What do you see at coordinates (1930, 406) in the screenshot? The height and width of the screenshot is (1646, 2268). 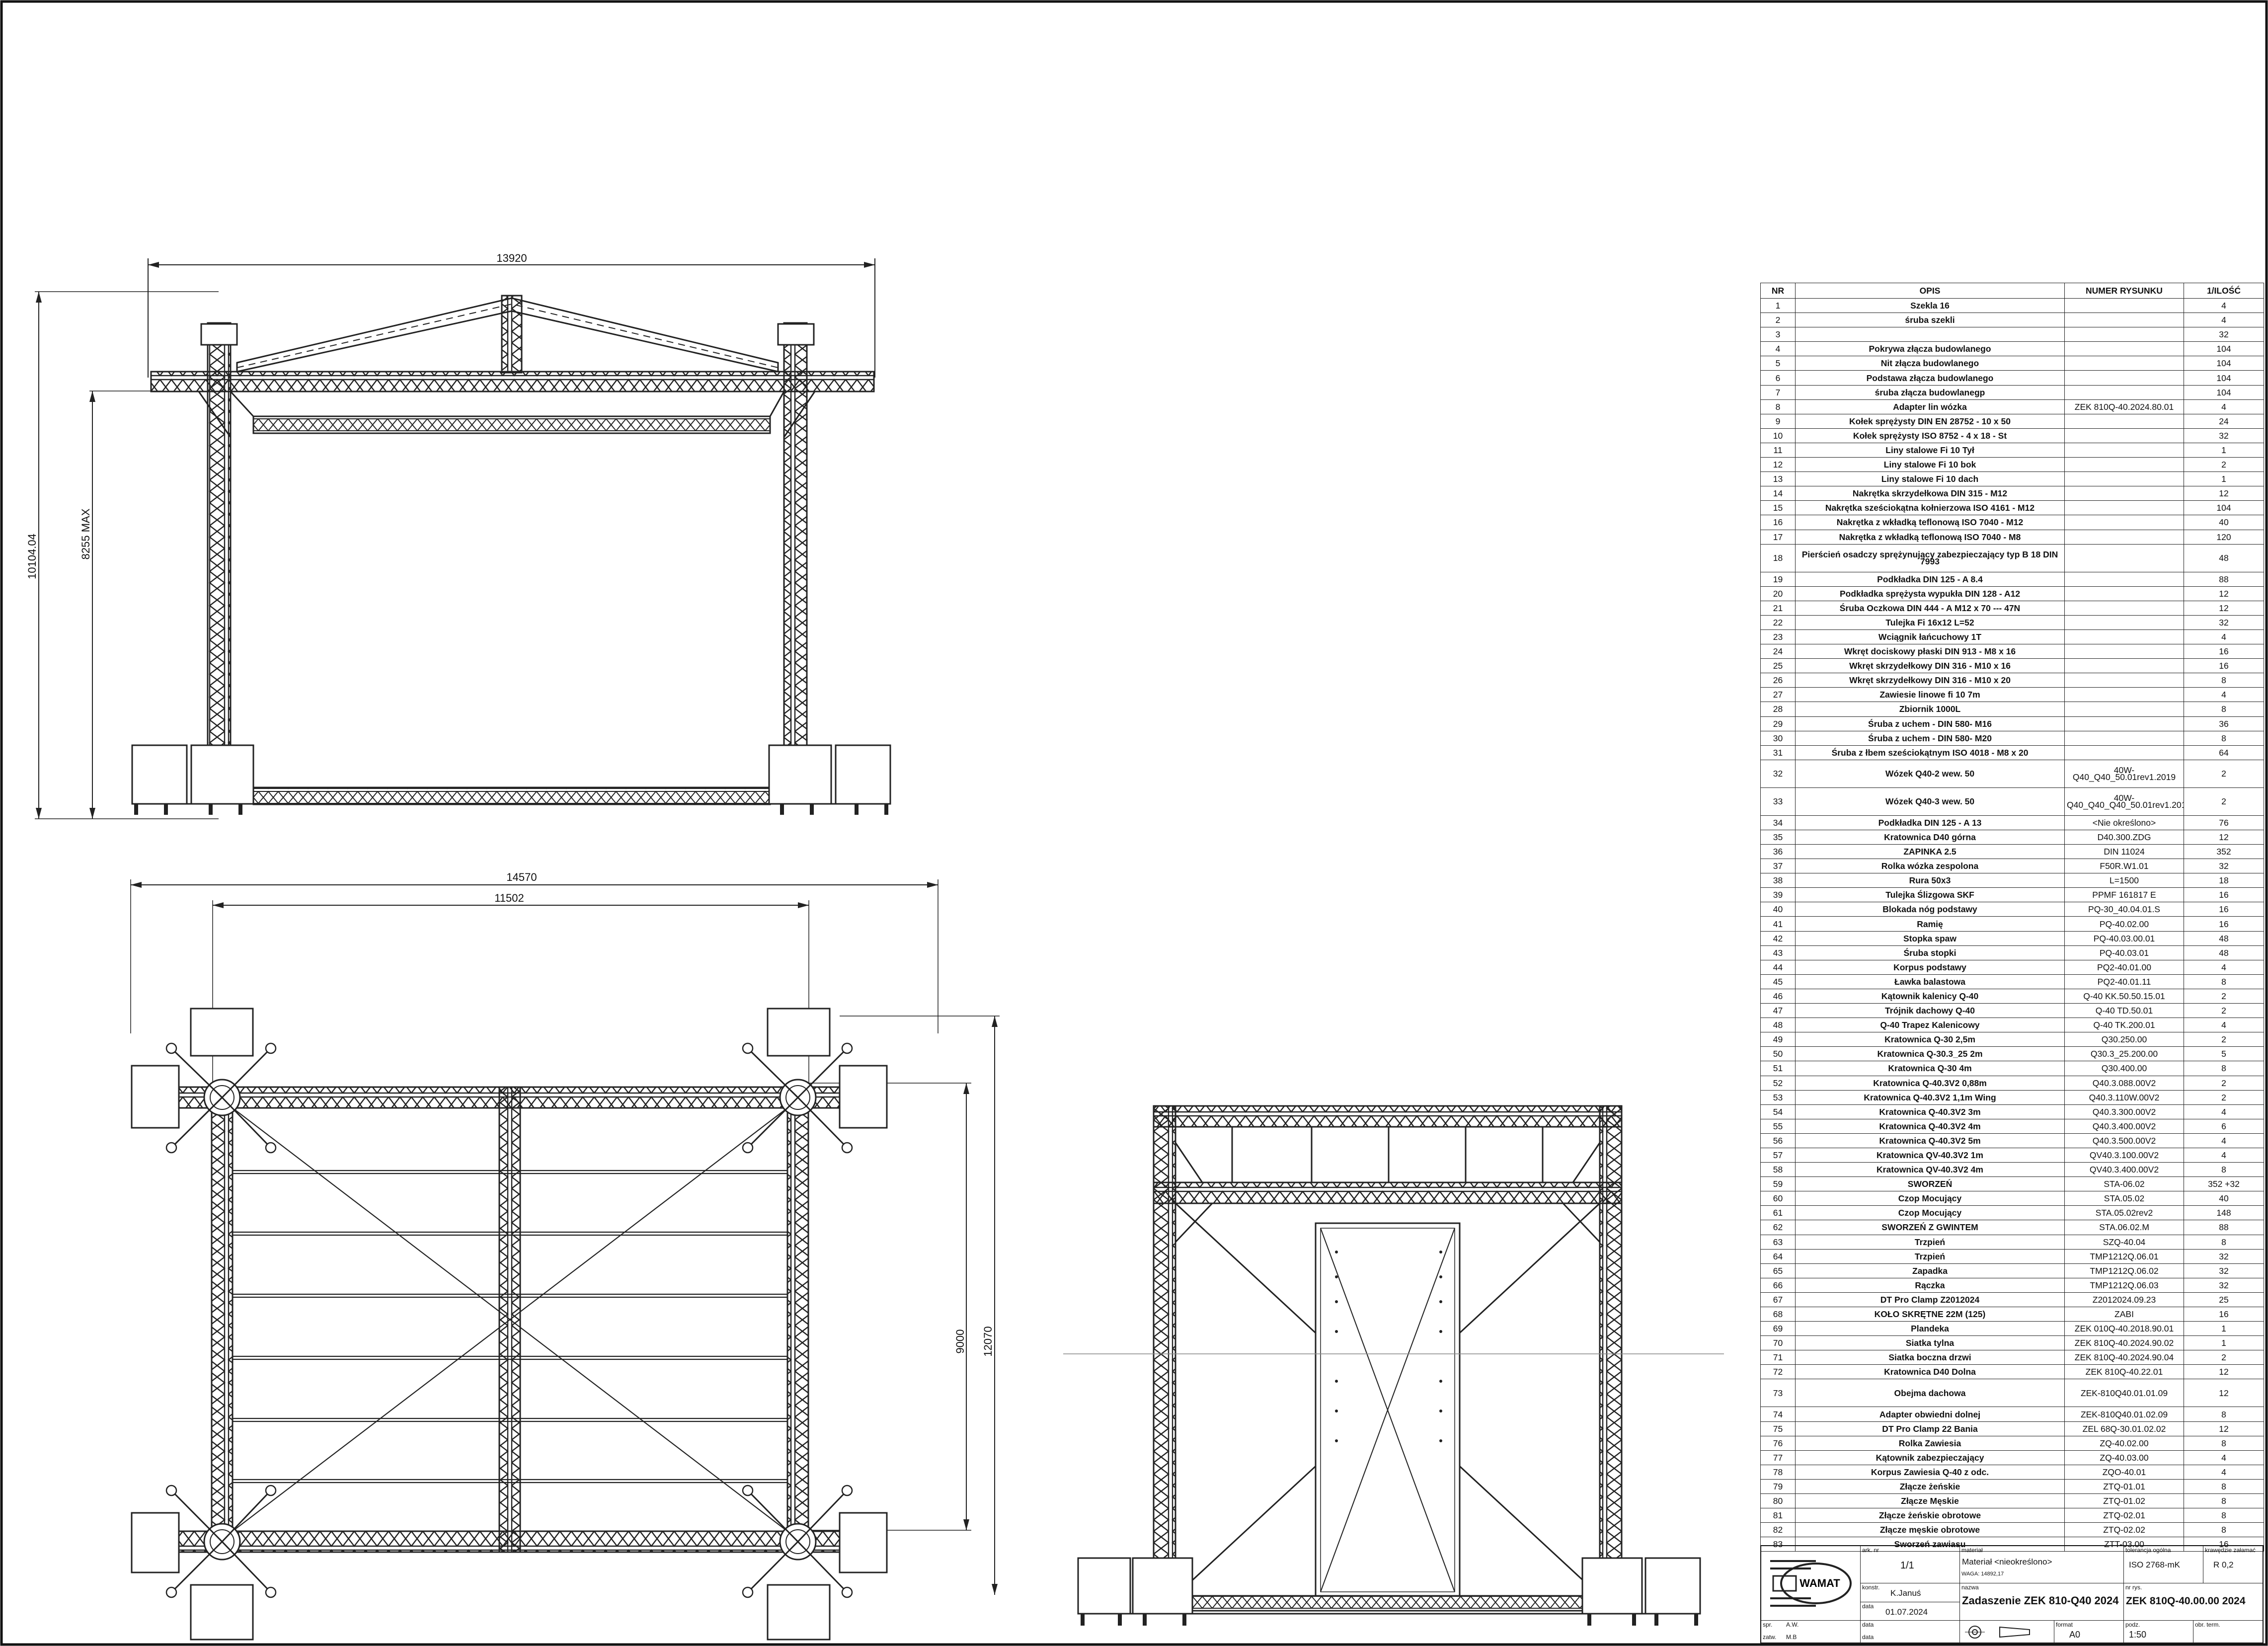 I see `bom-cell-description: Adapter lin wózka` at bounding box center [1930, 406].